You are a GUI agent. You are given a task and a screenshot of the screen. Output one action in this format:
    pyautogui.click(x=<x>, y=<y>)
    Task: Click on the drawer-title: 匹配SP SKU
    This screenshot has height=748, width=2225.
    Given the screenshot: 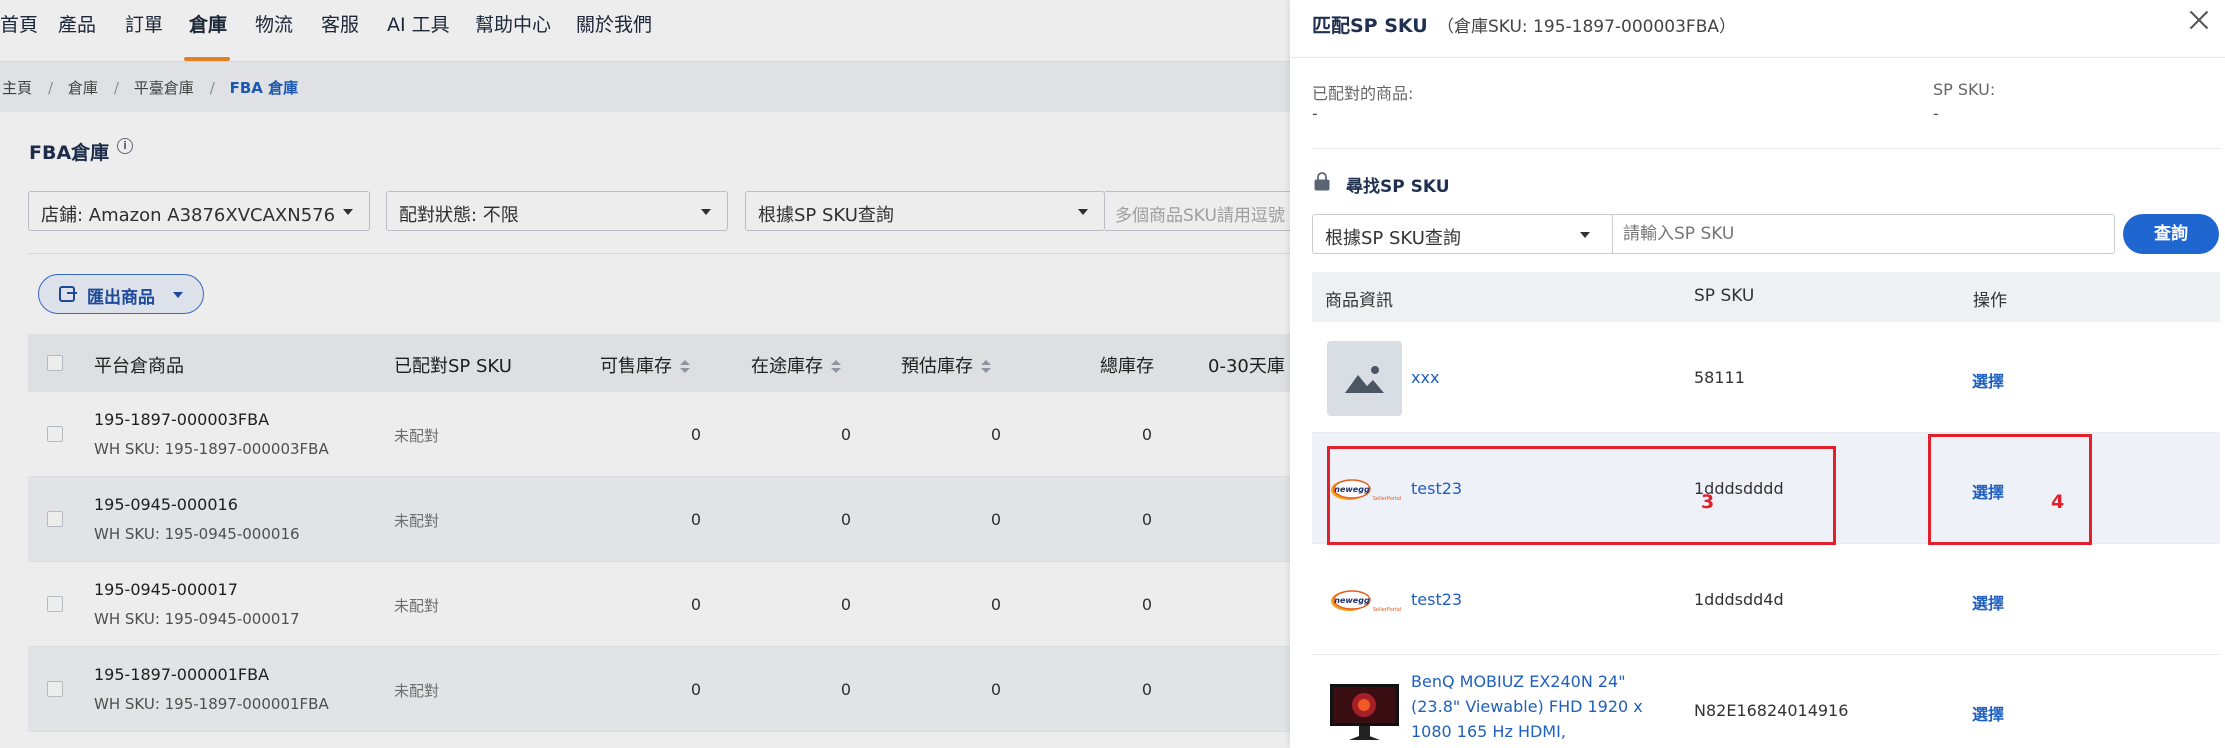 What is the action you would take?
    pyautogui.click(x=1370, y=26)
    